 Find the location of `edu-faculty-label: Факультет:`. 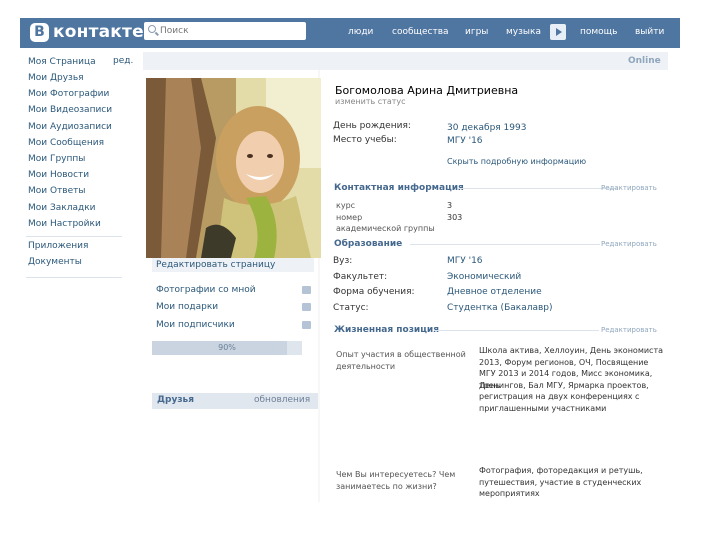

edu-faculty-label: Факультет: is located at coordinates (360, 277).